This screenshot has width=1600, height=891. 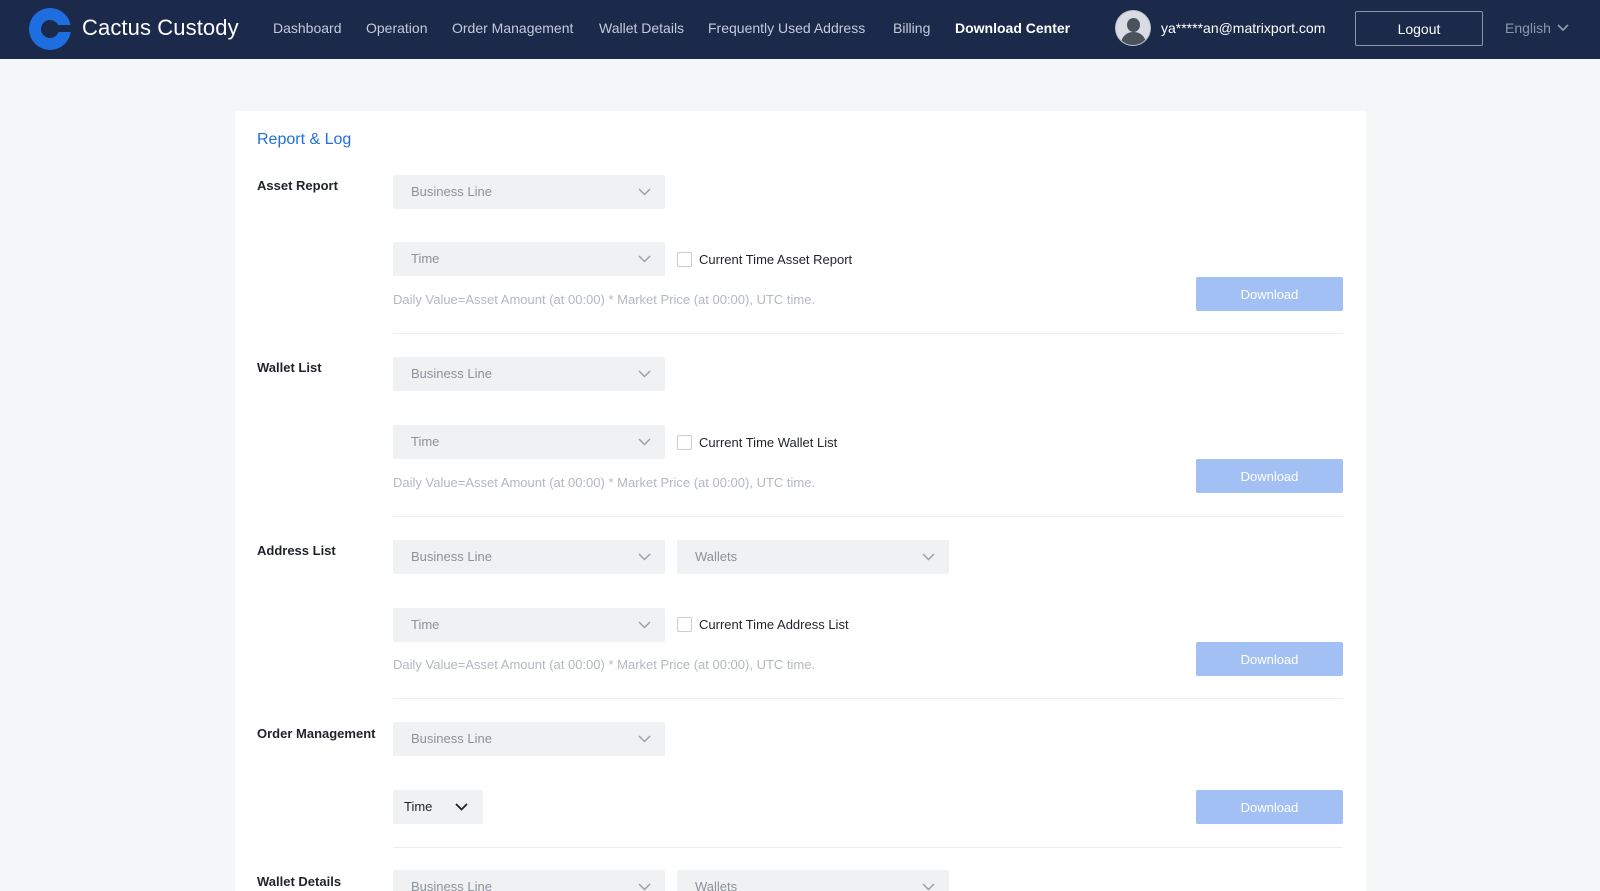 I want to click on user-email: ya*****an@matrixport.com, so click(x=1243, y=28).